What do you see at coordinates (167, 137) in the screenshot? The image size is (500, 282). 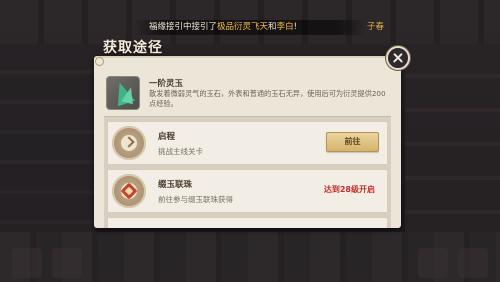 I see `source-title: 启程` at bounding box center [167, 137].